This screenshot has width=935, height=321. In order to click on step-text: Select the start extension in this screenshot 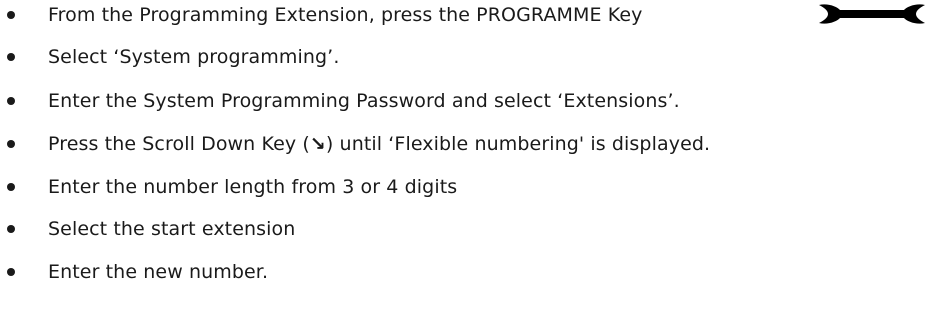, I will do `click(172, 229)`.